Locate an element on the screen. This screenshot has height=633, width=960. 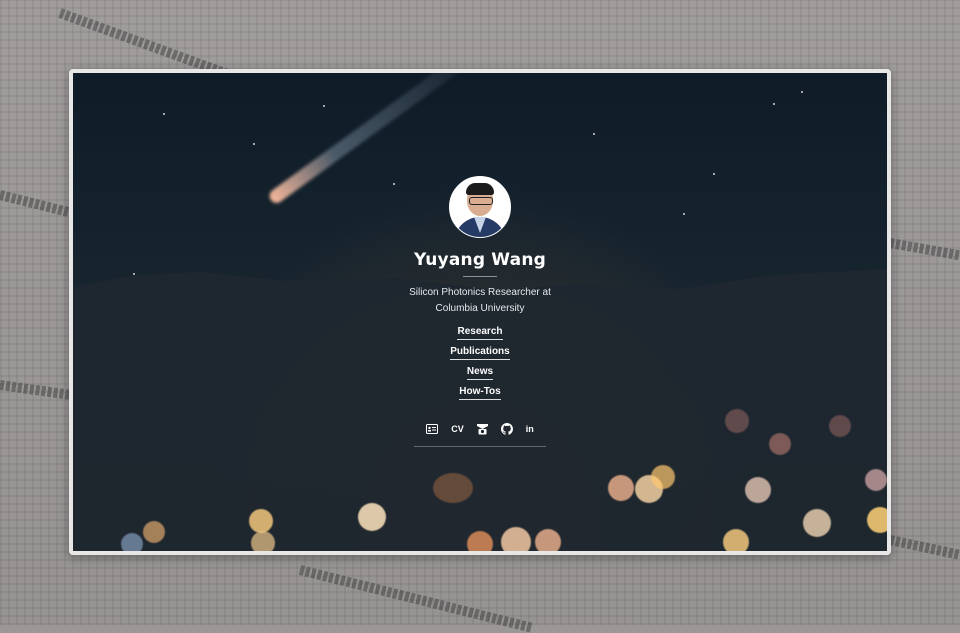
social-links: CV in is located at coordinates (480, 429).